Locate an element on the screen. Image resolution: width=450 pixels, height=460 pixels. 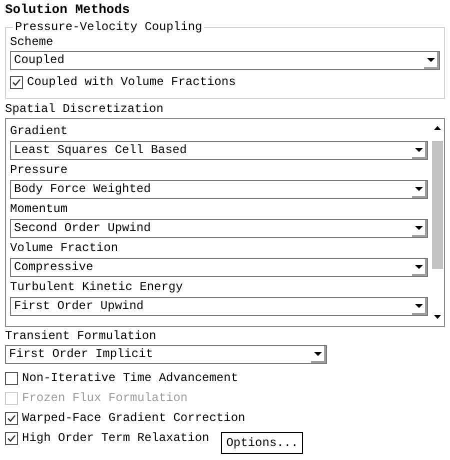
dropdown-value: Least Squares Cell Based is located at coordinates (100, 150).